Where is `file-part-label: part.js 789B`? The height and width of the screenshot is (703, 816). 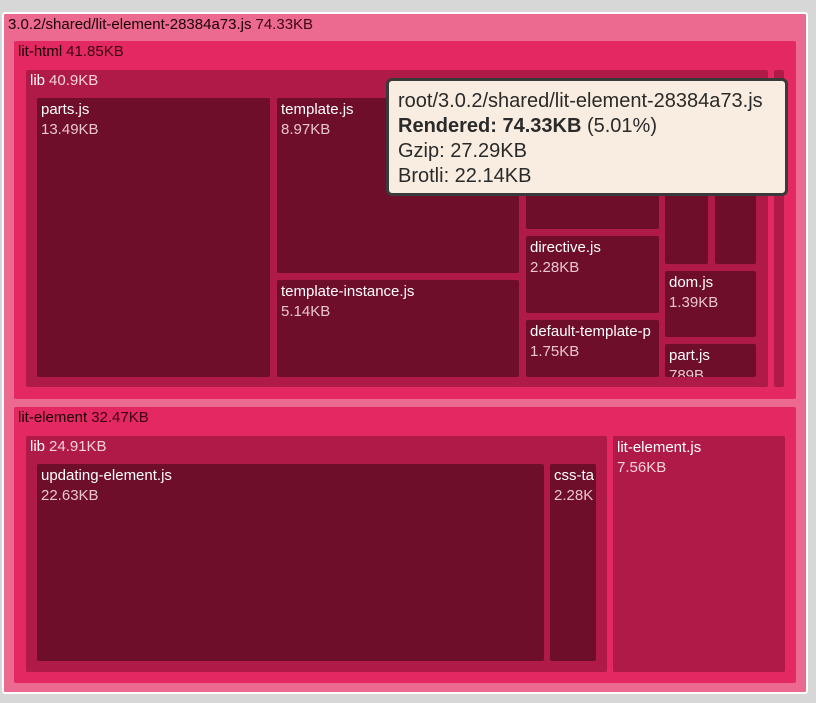 file-part-label: part.js 789B is located at coordinates (689, 361).